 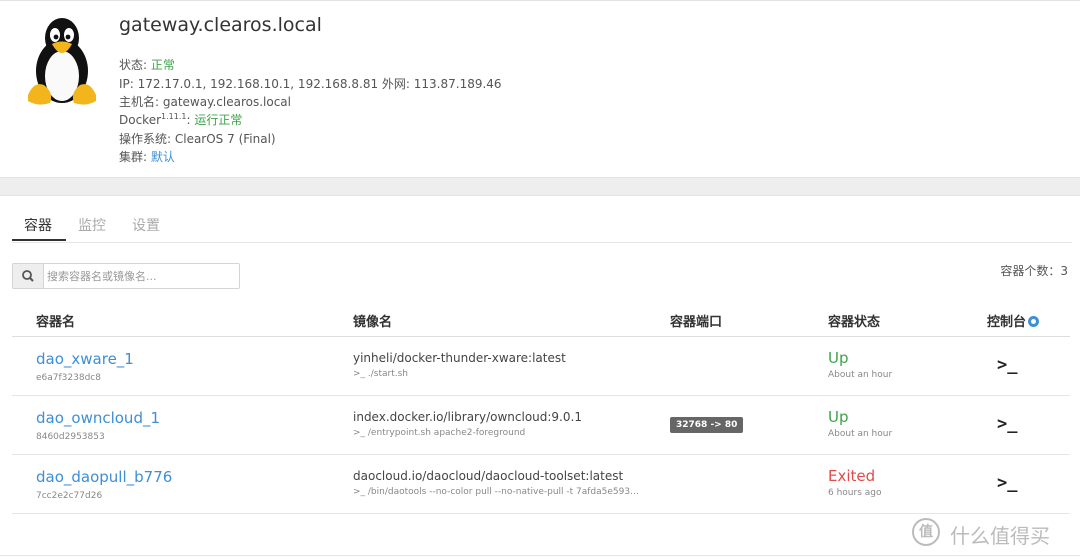 What do you see at coordinates (146, 225) in the screenshot?
I see `tab-settings: 设置` at bounding box center [146, 225].